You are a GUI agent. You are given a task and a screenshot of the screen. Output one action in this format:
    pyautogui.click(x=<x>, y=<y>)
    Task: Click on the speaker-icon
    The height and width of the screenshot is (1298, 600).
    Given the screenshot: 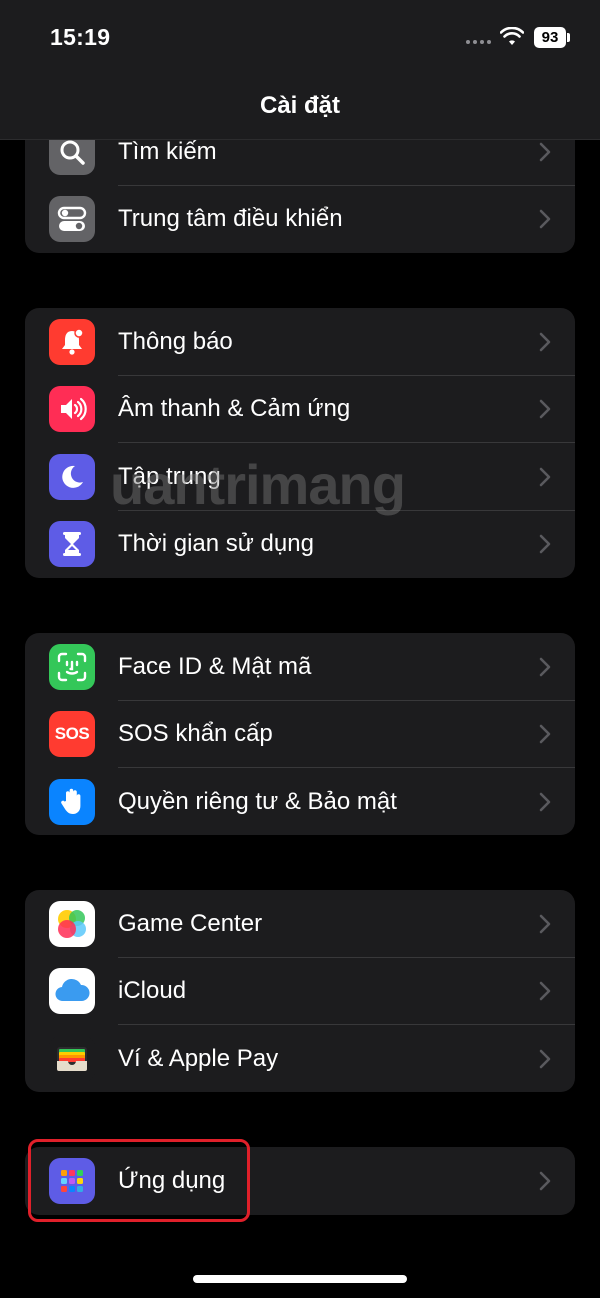 What is the action you would take?
    pyautogui.click(x=72, y=409)
    